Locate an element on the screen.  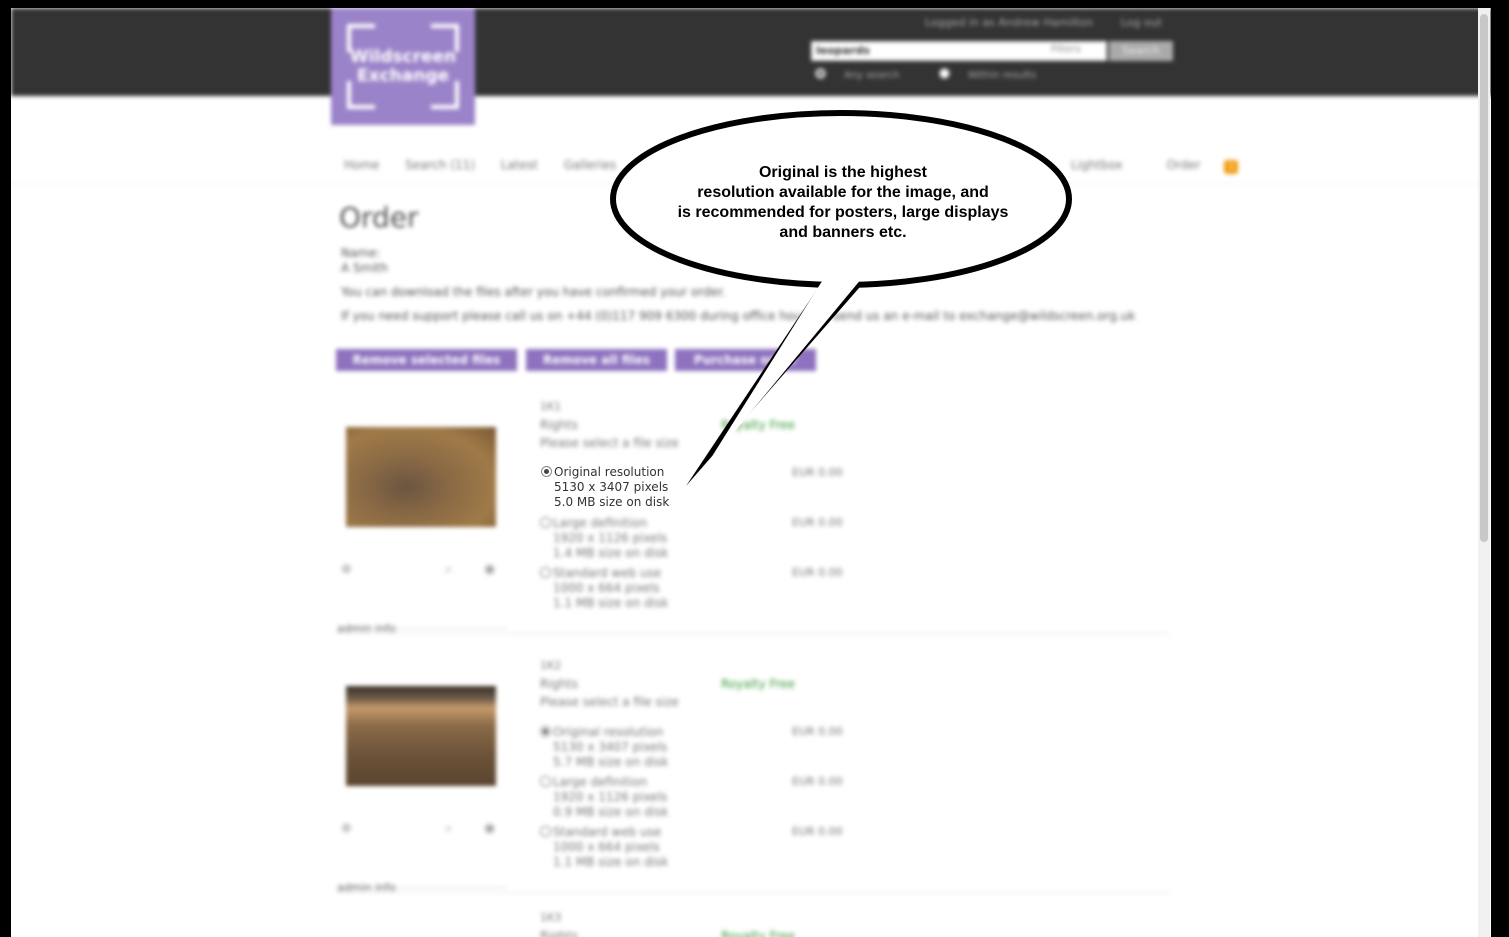
callout-line: Original is the highest is located at coordinates (843, 172).